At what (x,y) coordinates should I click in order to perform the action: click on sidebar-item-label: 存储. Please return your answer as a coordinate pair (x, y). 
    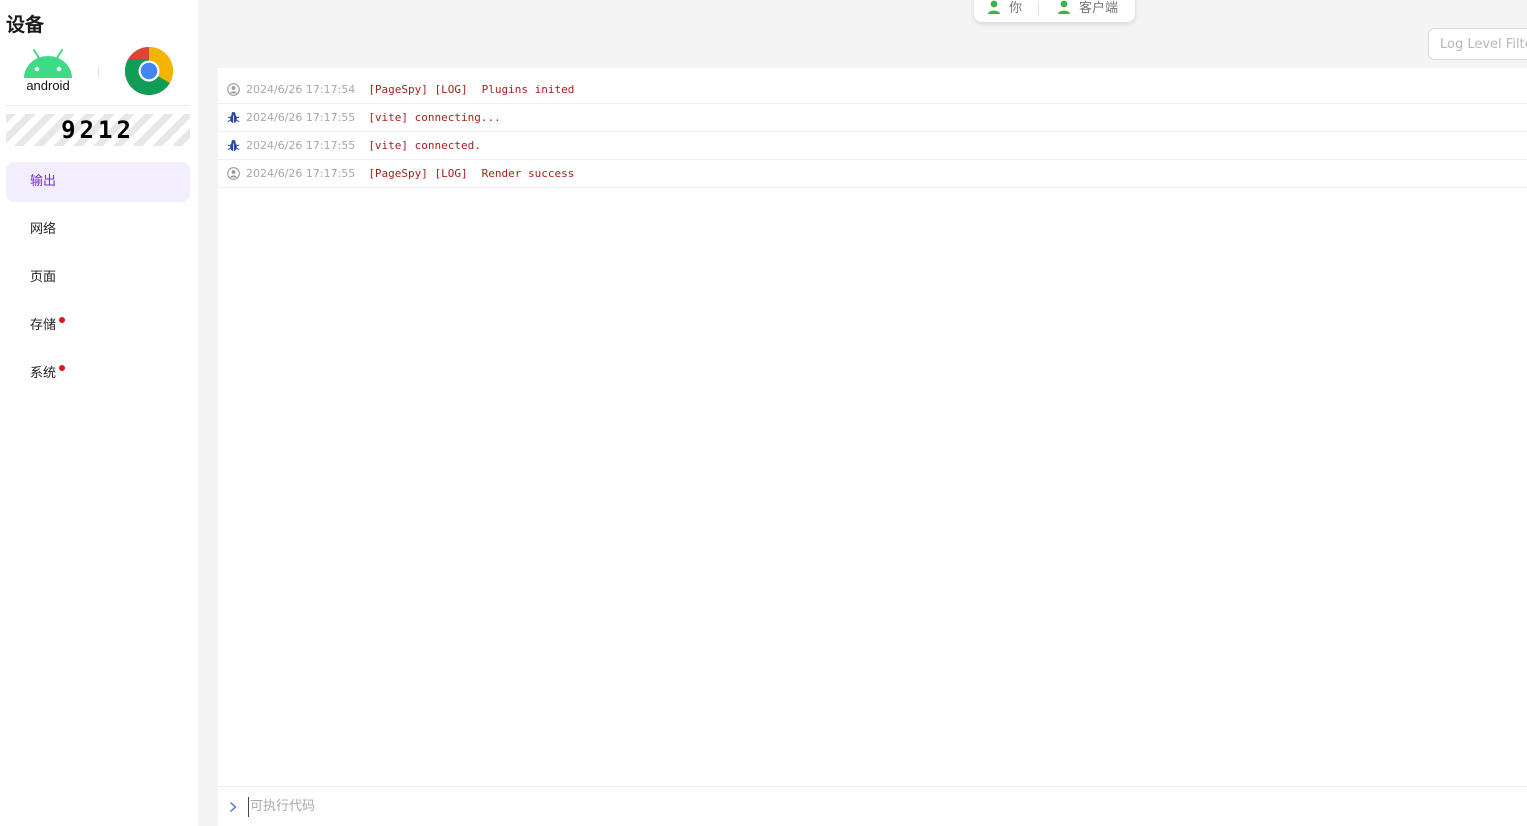
    Looking at the image, I should click on (43, 325).